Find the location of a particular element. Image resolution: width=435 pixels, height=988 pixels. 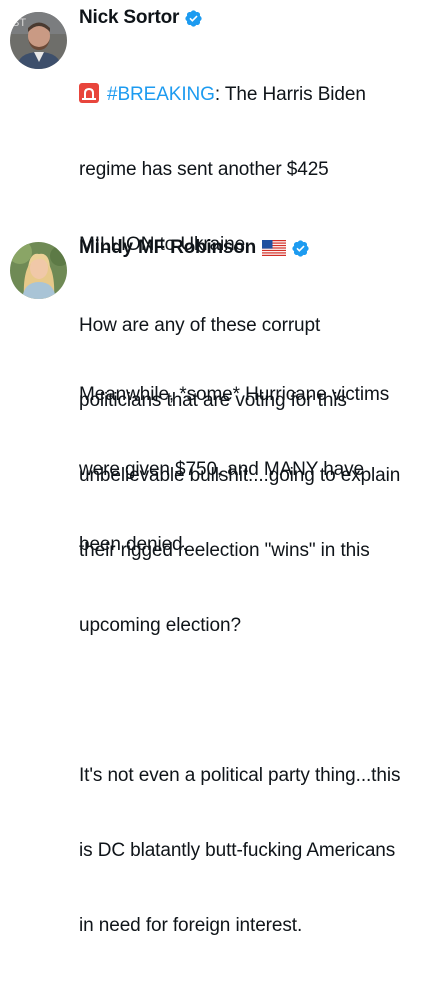

siren-emoji-icon is located at coordinates (89, 93).